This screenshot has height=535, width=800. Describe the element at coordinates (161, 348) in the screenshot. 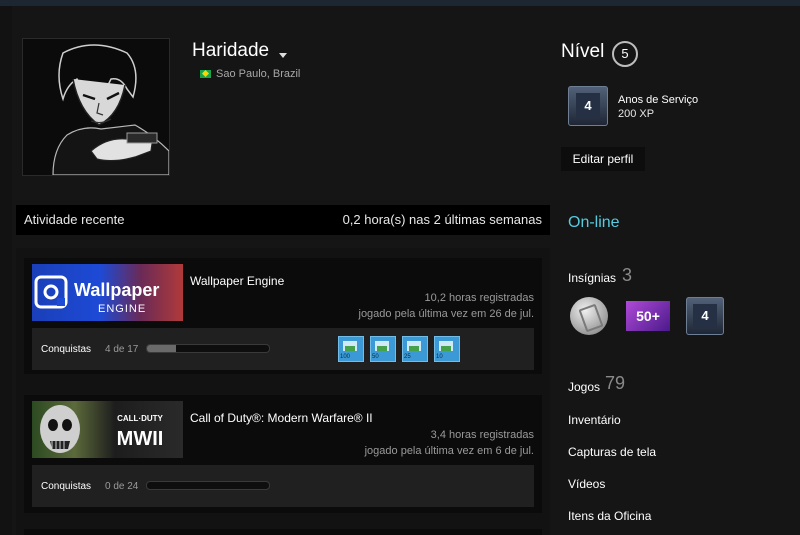

I see `achievements-progress-fill` at that location.